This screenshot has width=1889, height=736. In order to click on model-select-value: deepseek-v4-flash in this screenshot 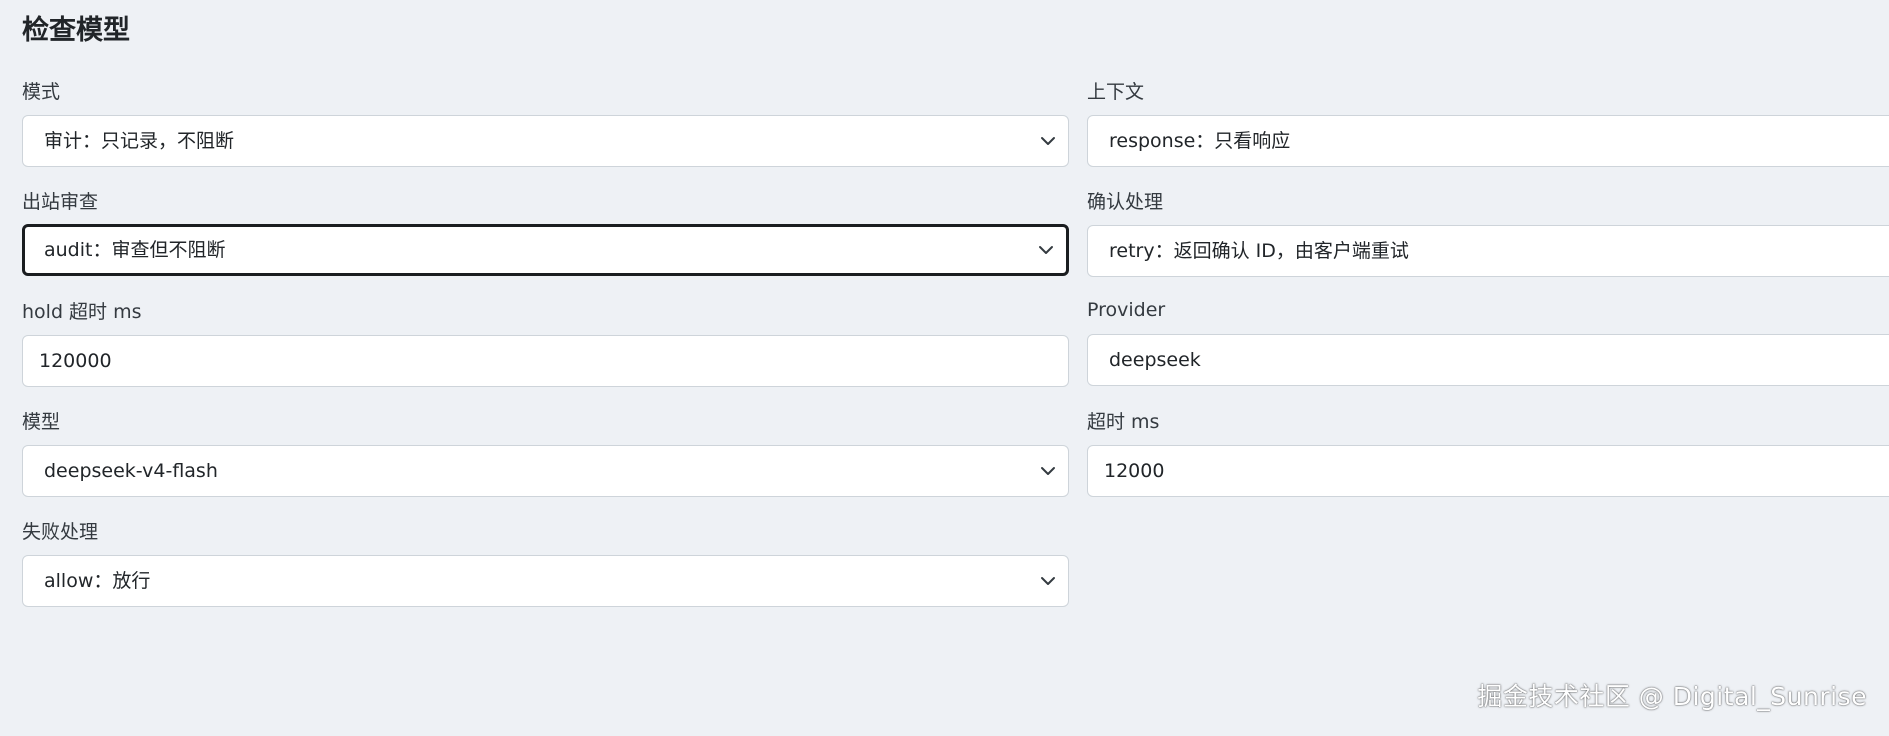, I will do `click(131, 471)`.